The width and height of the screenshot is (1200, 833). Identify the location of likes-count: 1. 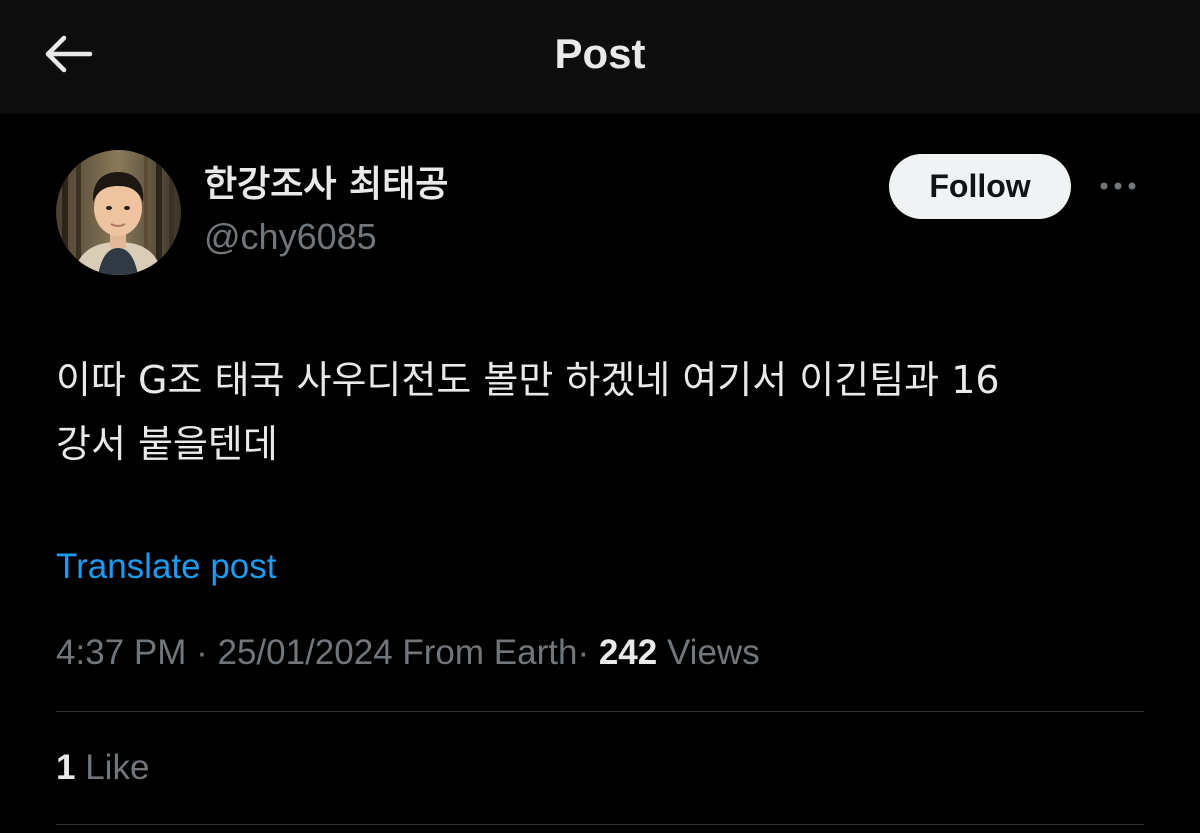
(66, 767).